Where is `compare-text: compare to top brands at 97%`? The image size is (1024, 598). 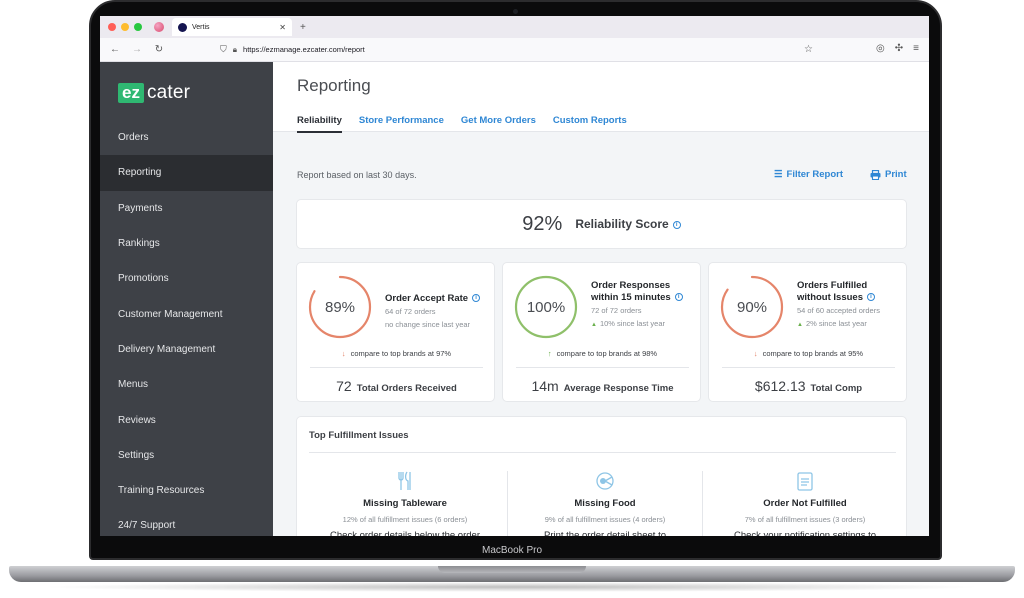
compare-text: compare to top brands at 97% is located at coordinates (401, 353).